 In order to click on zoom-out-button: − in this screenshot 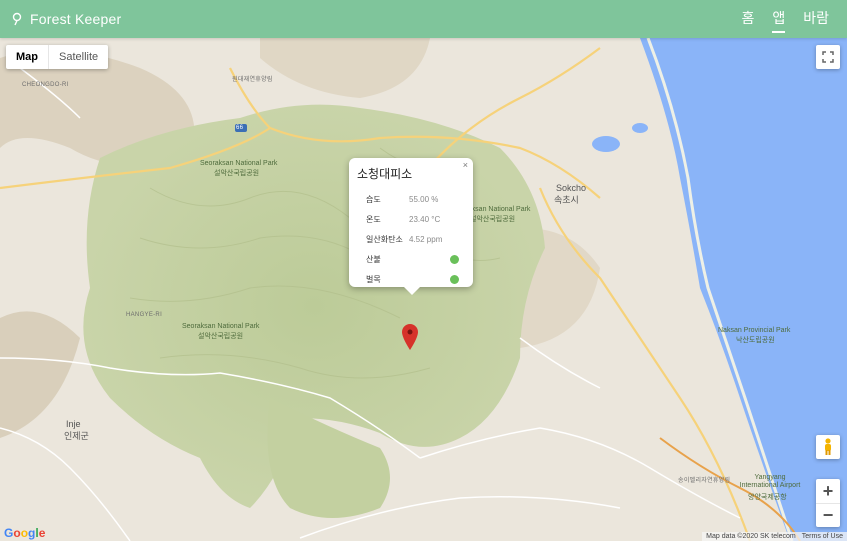, I will do `click(828, 515)`.